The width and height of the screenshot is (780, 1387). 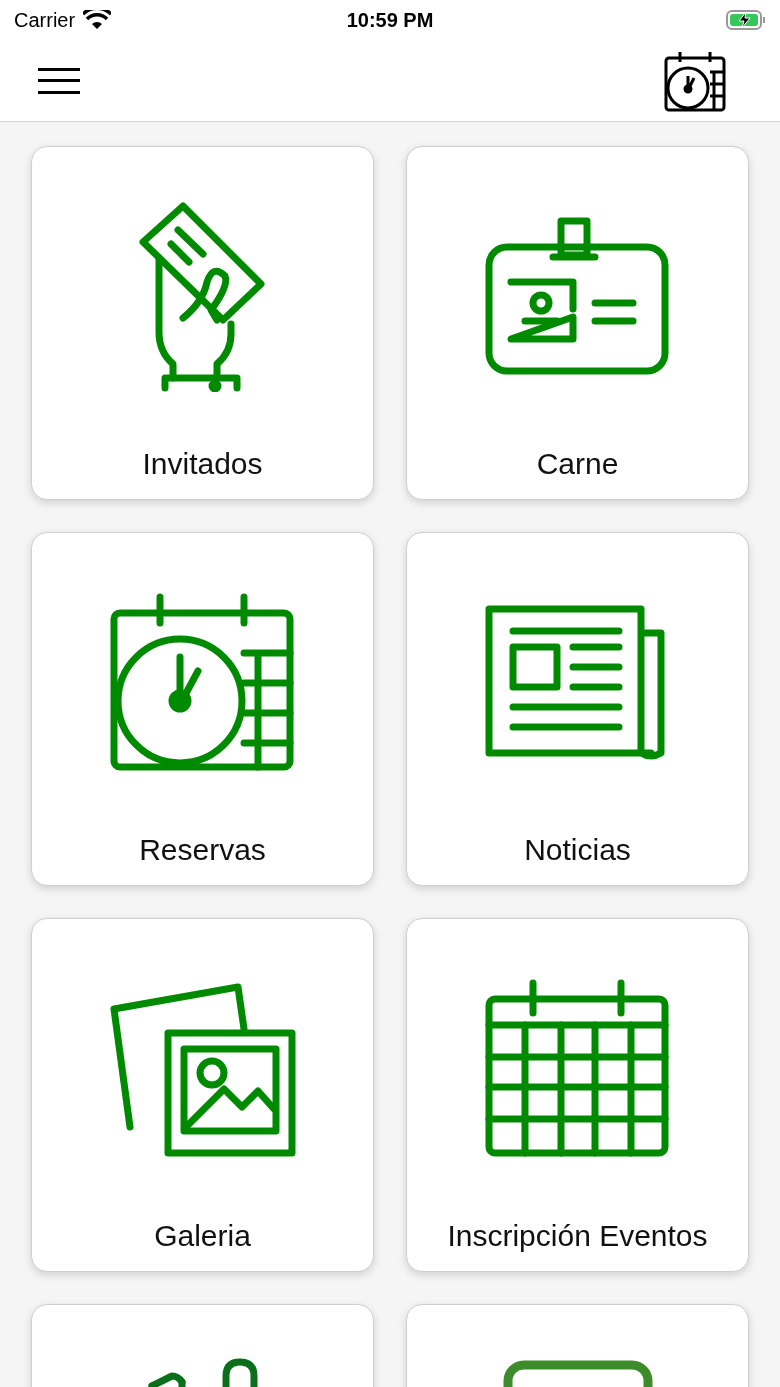 What do you see at coordinates (390, 20) in the screenshot?
I see `clock-time: 10:59 PM` at bounding box center [390, 20].